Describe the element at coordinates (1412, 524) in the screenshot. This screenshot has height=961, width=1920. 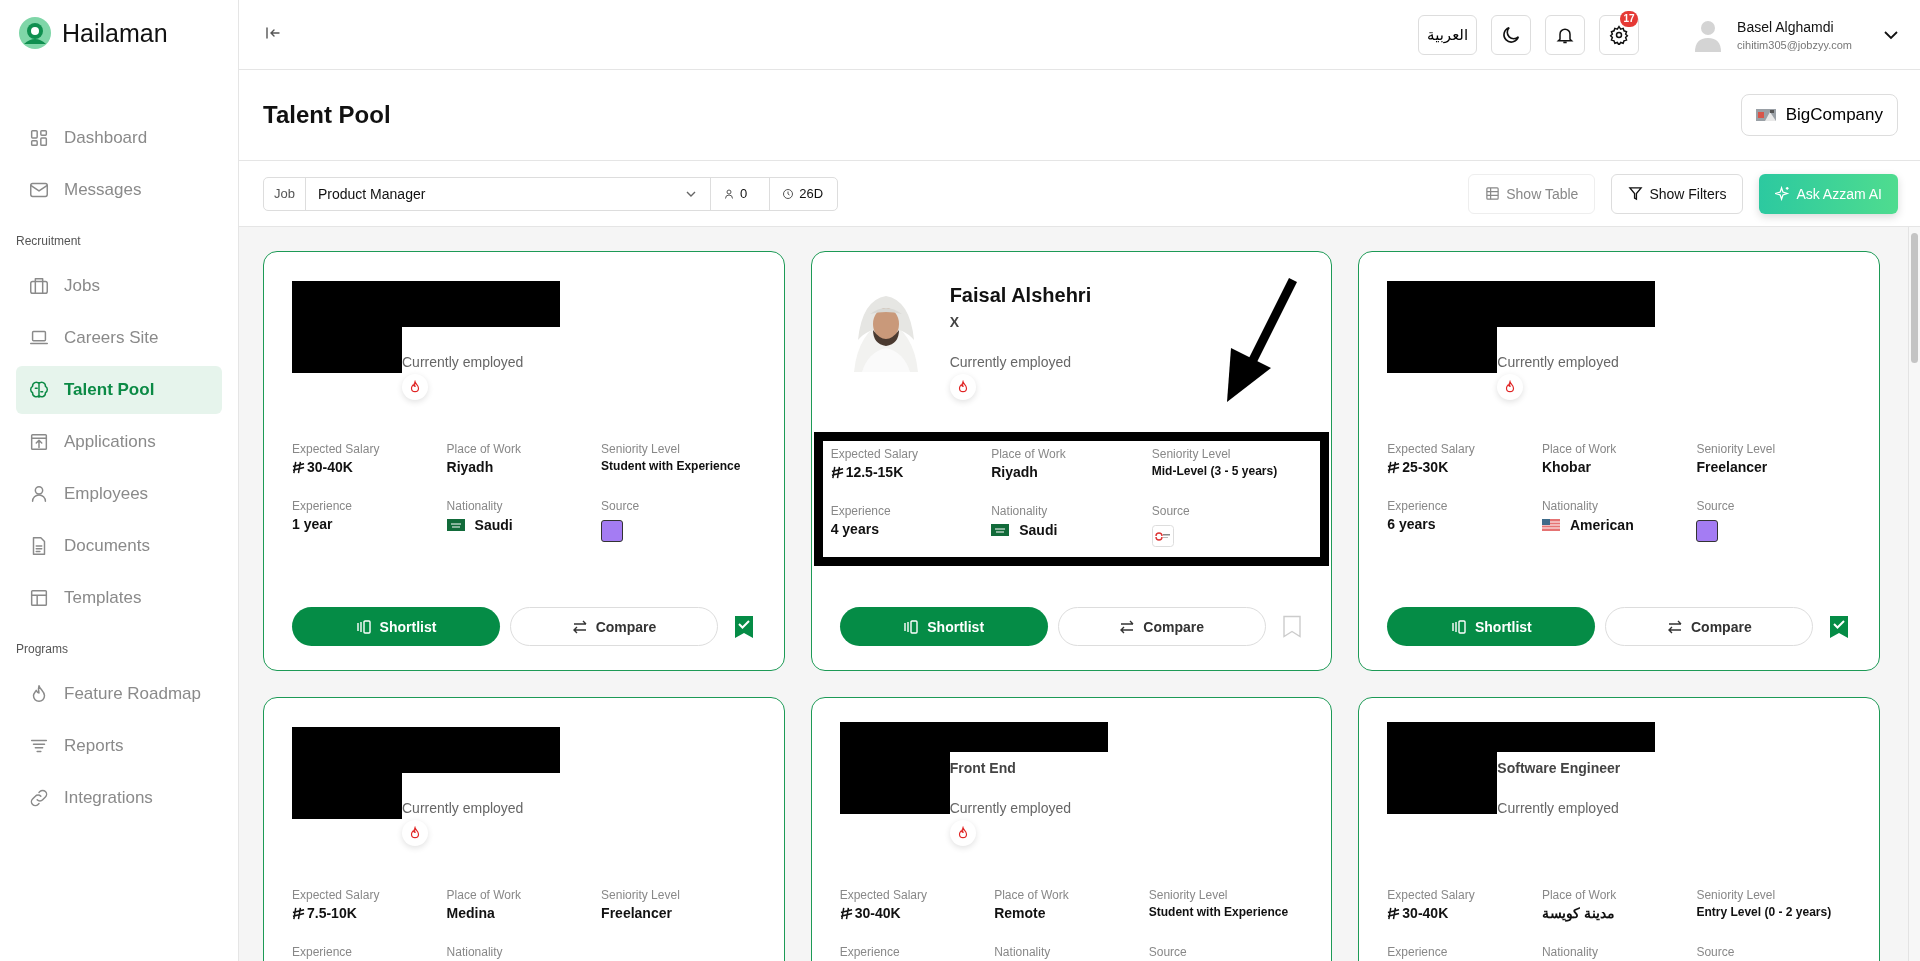
I see `field-value: 6 years` at that location.